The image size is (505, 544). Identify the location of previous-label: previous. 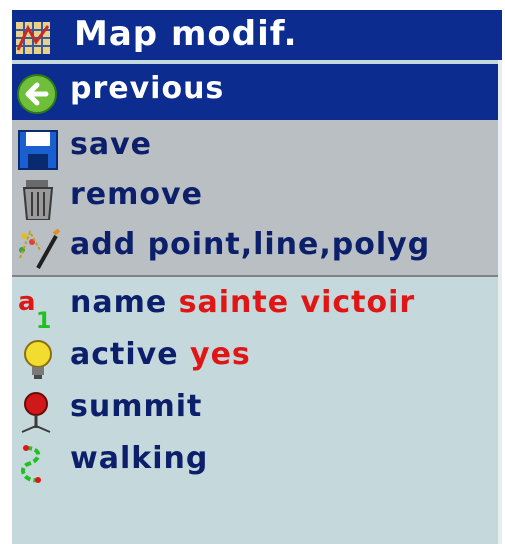
(147, 88).